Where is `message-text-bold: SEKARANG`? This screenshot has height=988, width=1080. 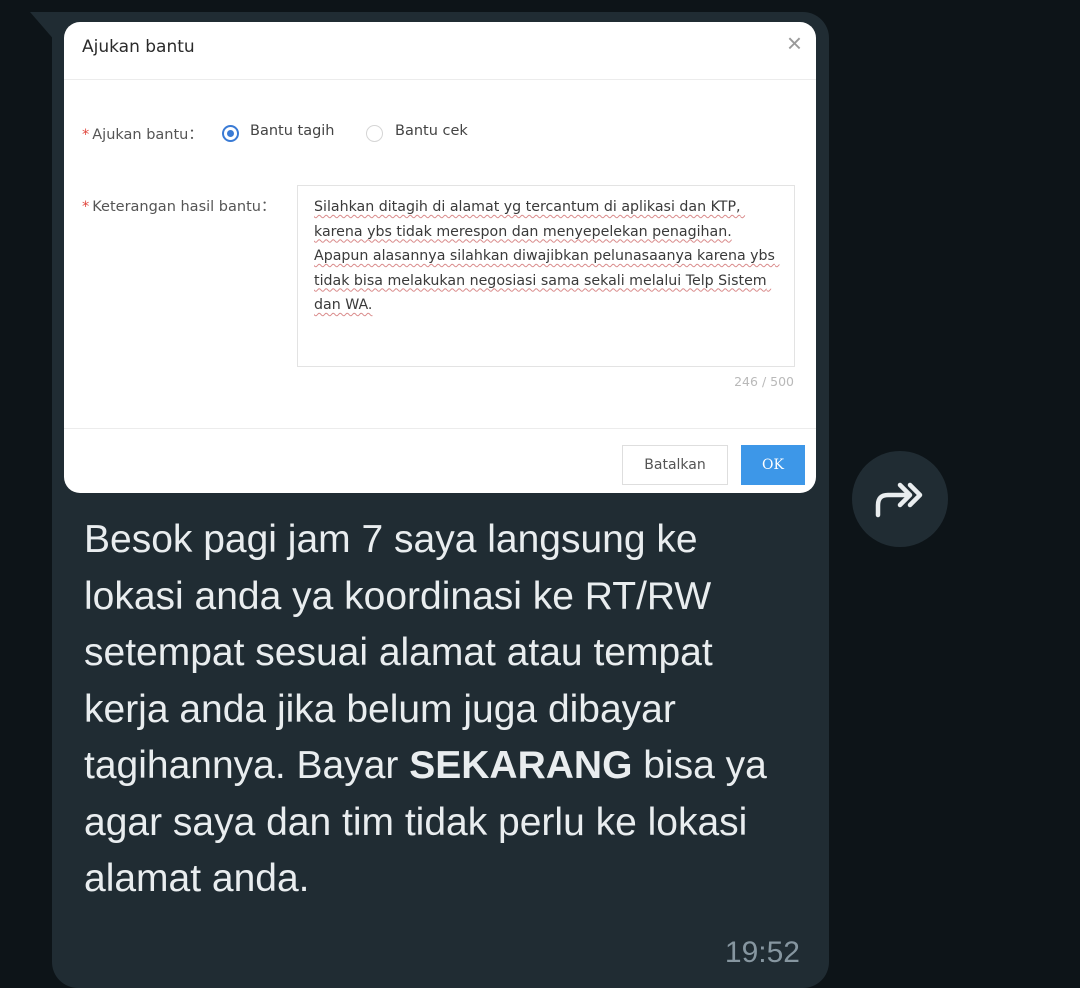 message-text-bold: SEKARANG is located at coordinates (521, 765).